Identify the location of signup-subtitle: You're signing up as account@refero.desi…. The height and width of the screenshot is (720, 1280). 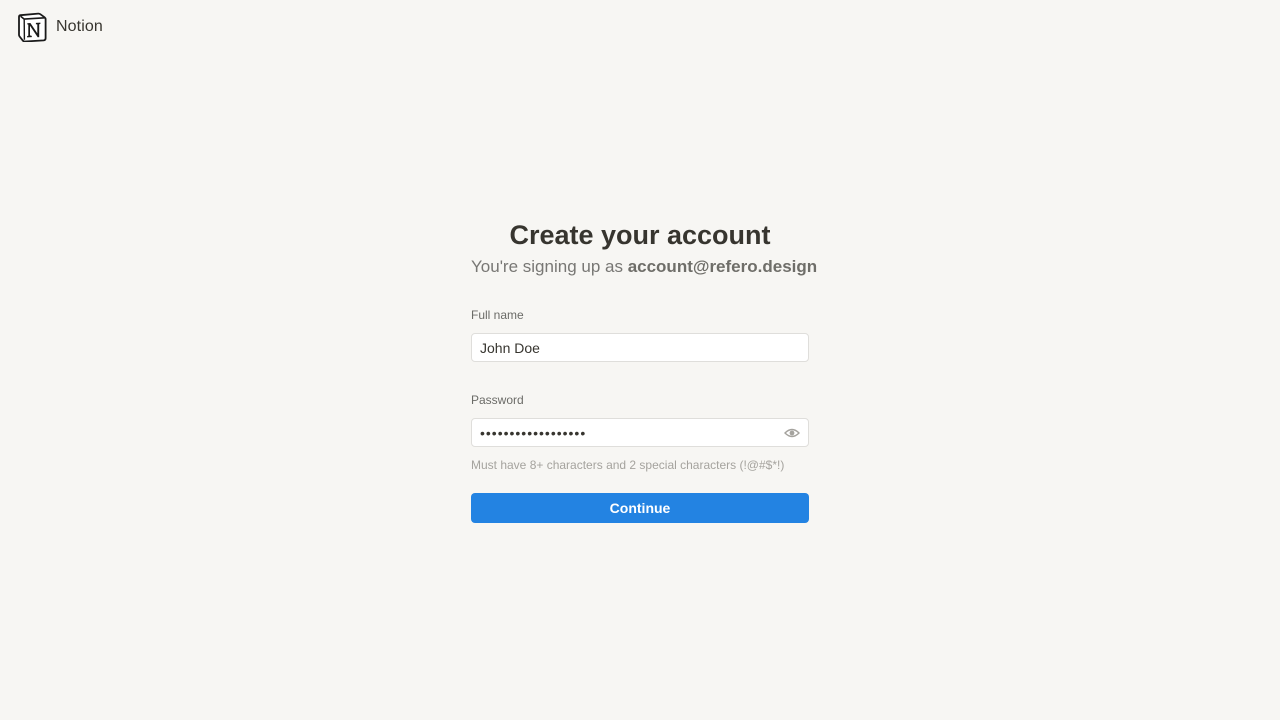
(644, 267).